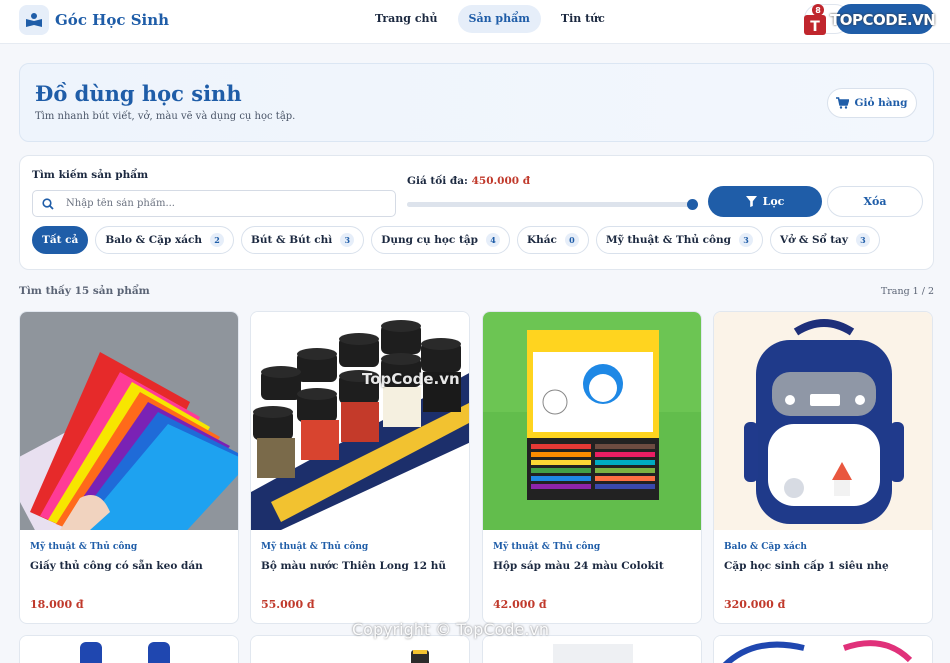  I want to click on max-price-caption: Giá tối đa:, so click(437, 181).